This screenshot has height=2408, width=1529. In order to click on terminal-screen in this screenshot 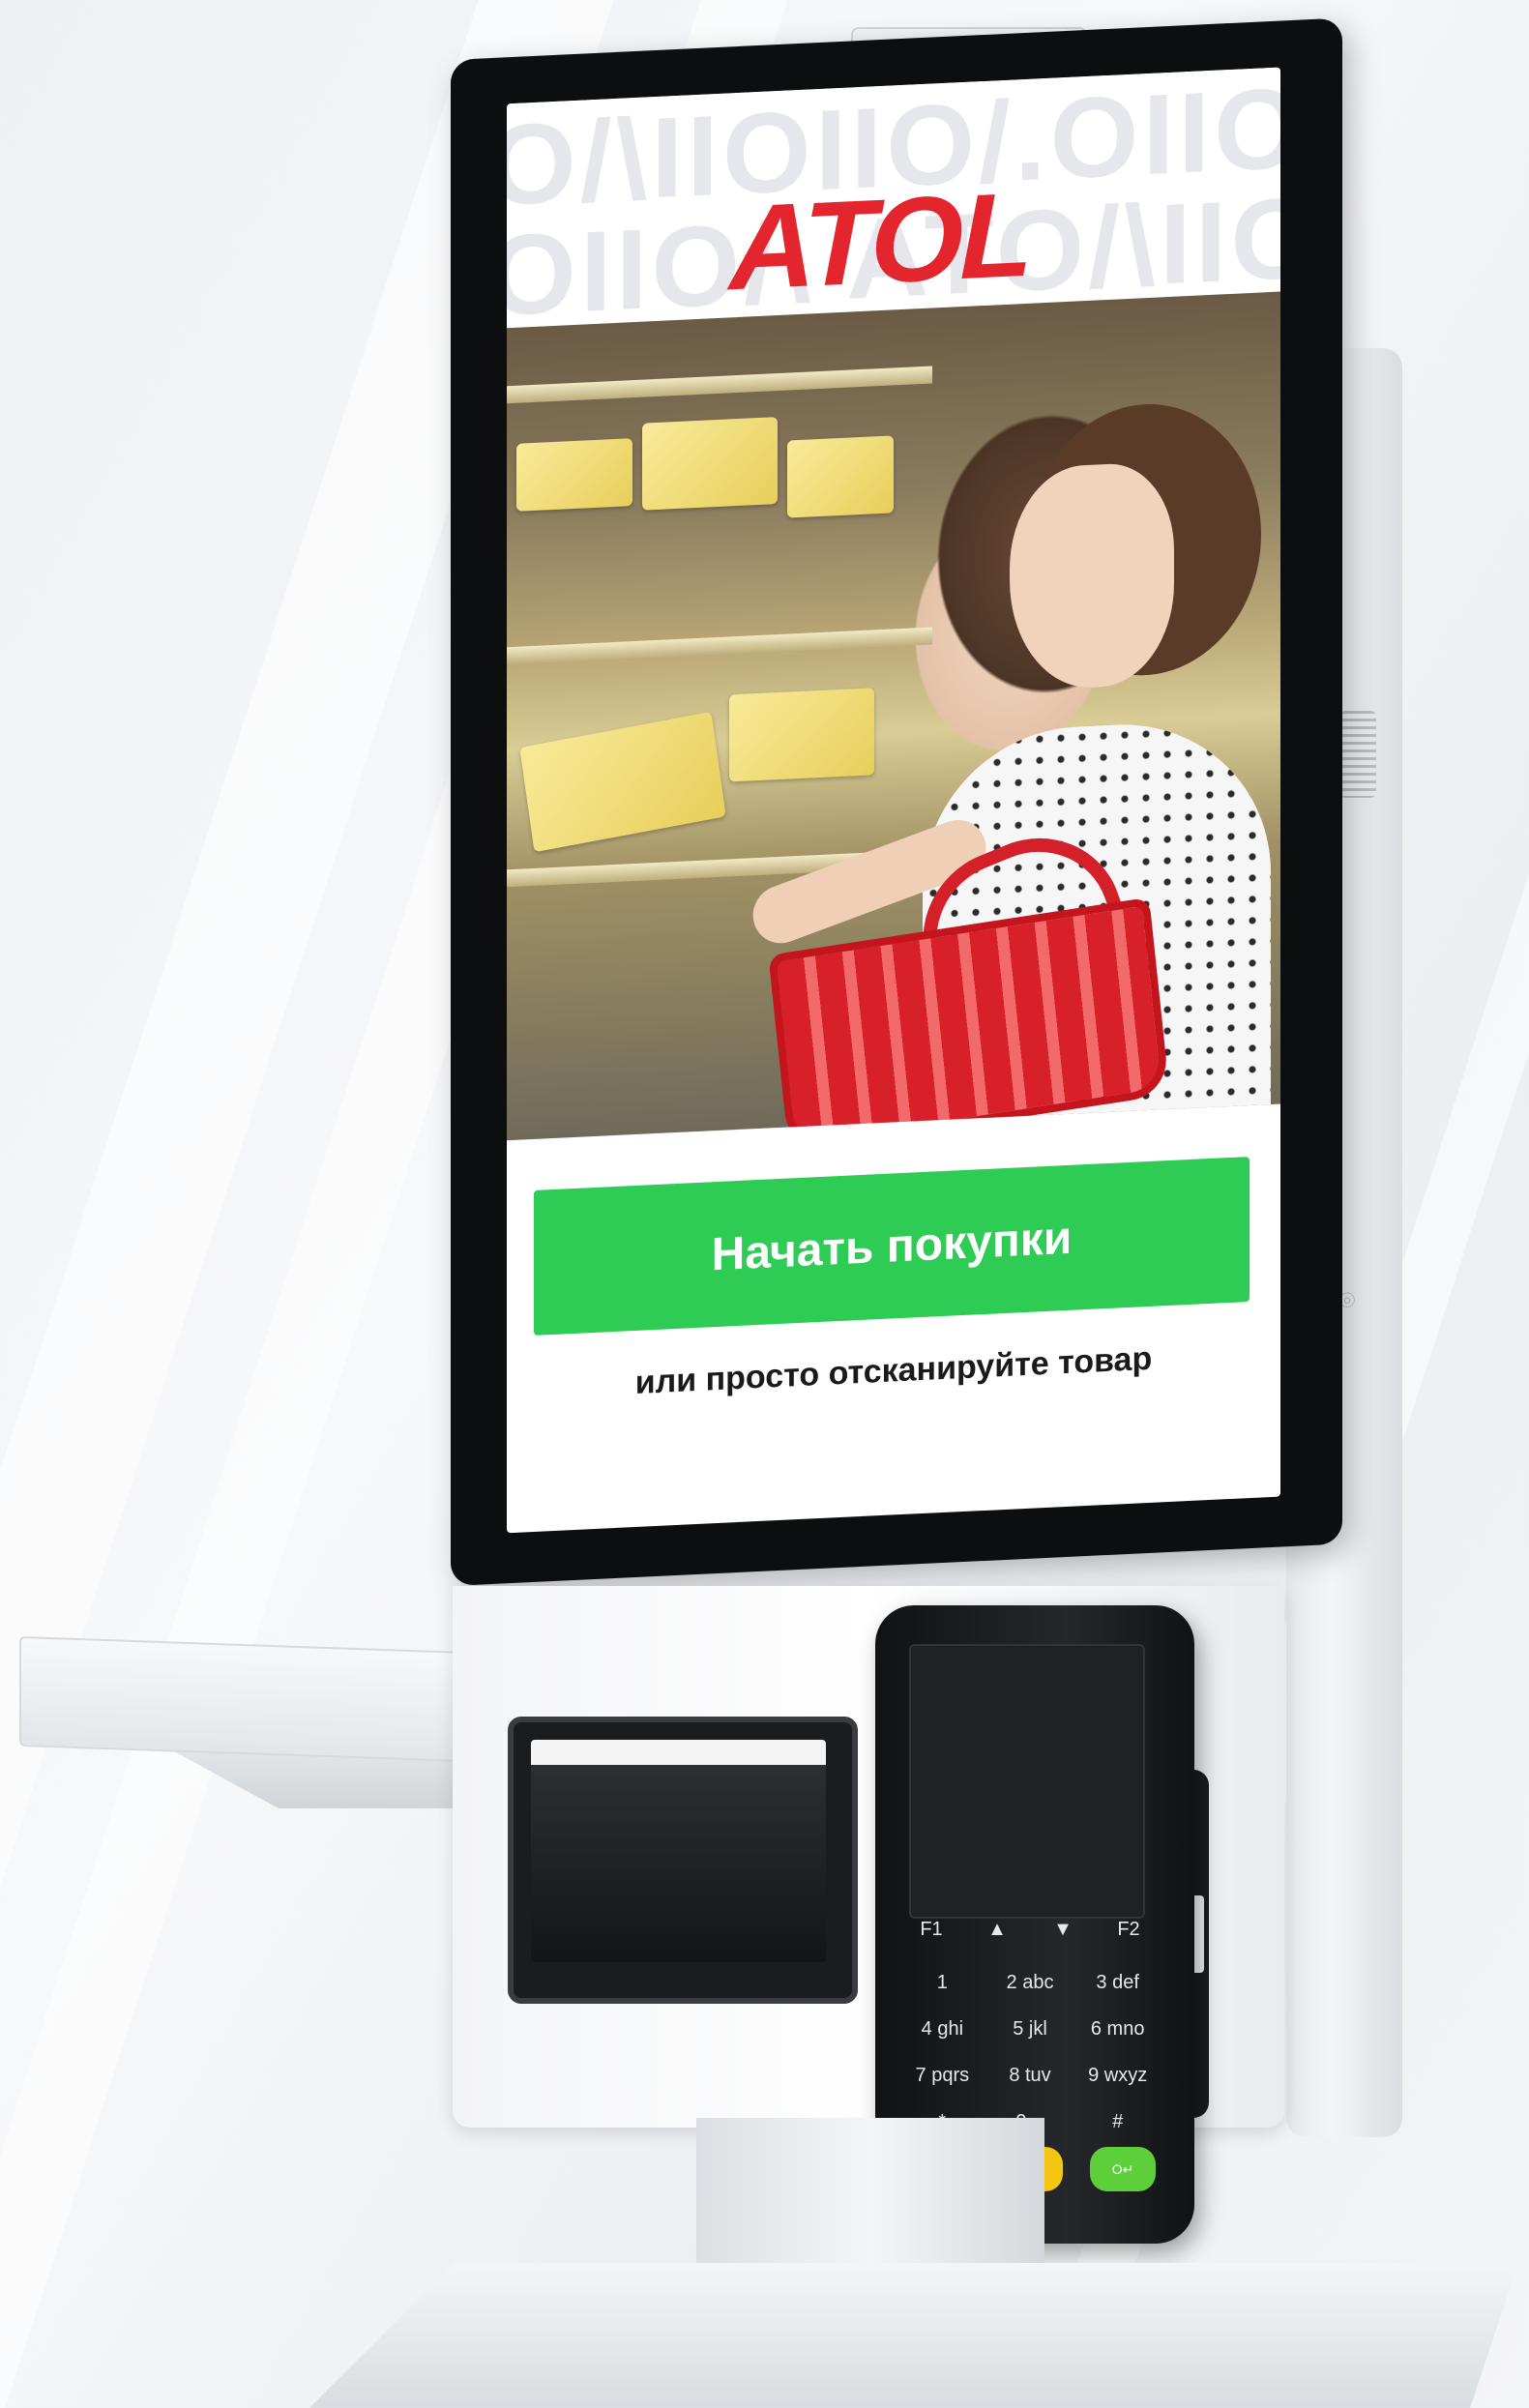, I will do `click(1027, 1781)`.